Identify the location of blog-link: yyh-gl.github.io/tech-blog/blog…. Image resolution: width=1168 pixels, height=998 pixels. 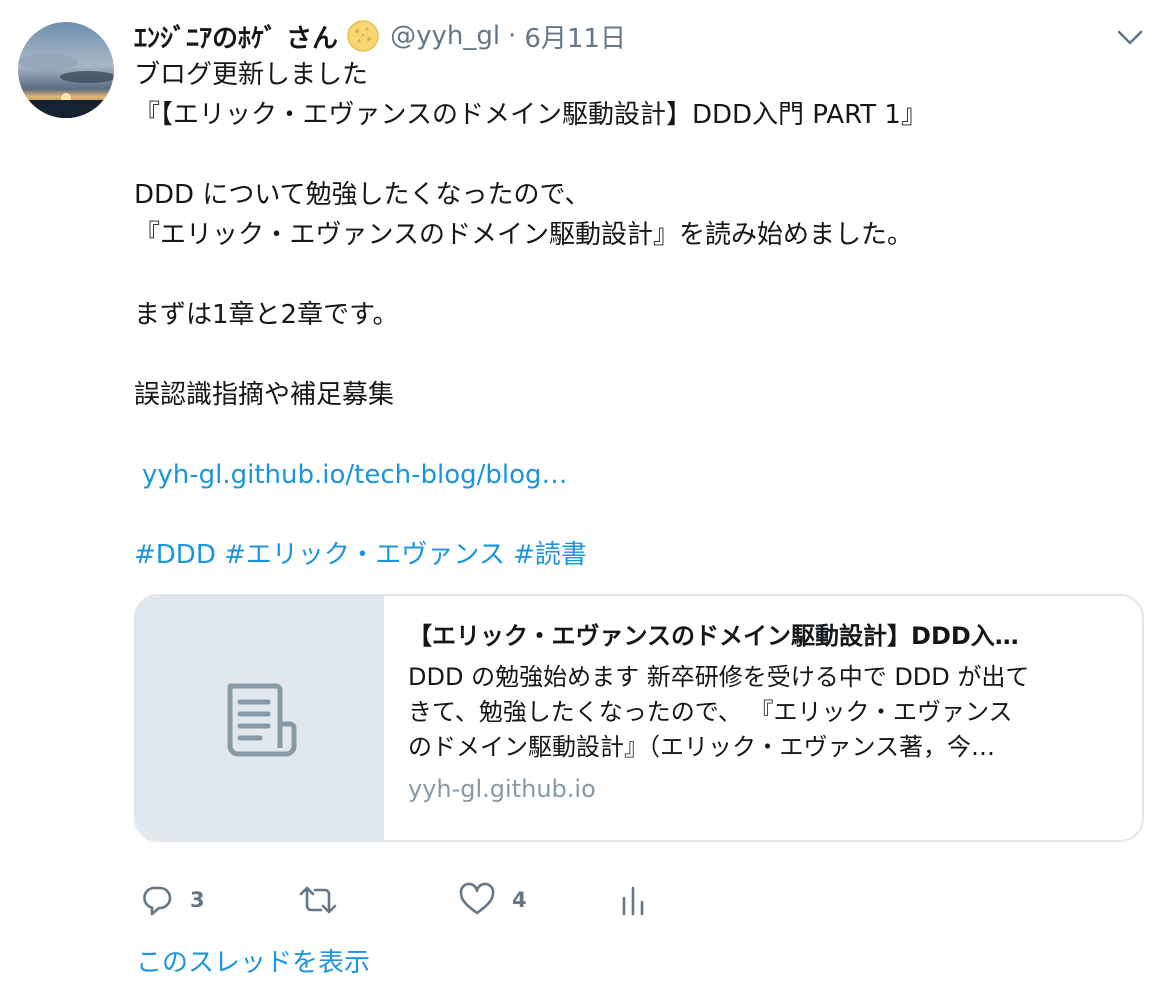
(355, 475).